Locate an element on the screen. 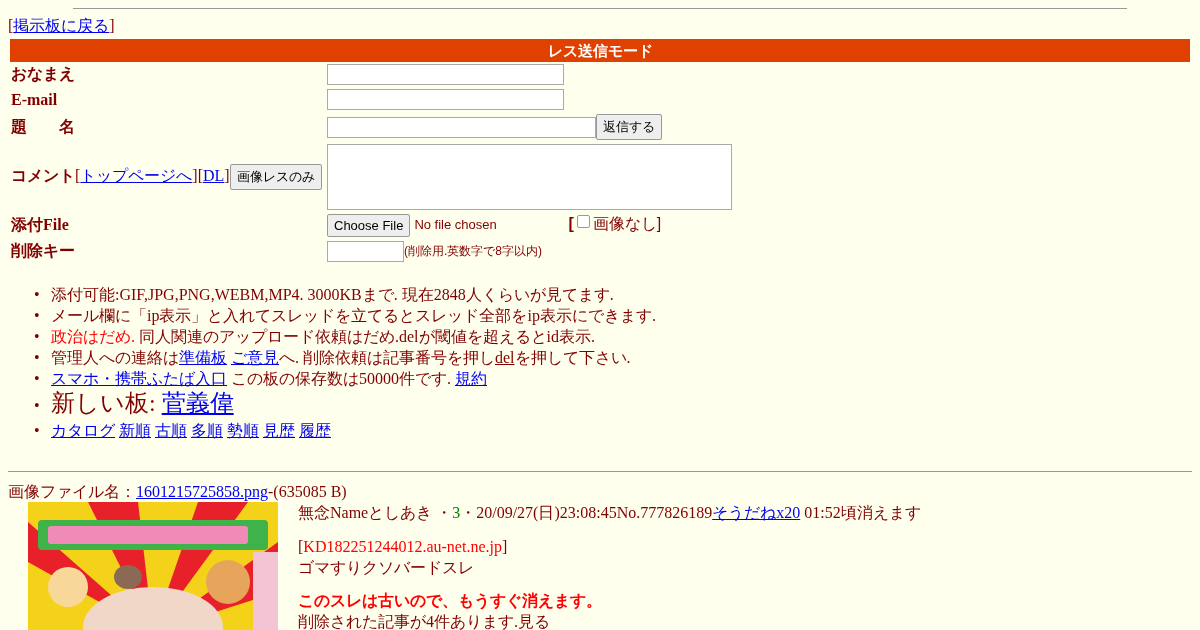  field-label: 削除キー is located at coordinates (43, 250).